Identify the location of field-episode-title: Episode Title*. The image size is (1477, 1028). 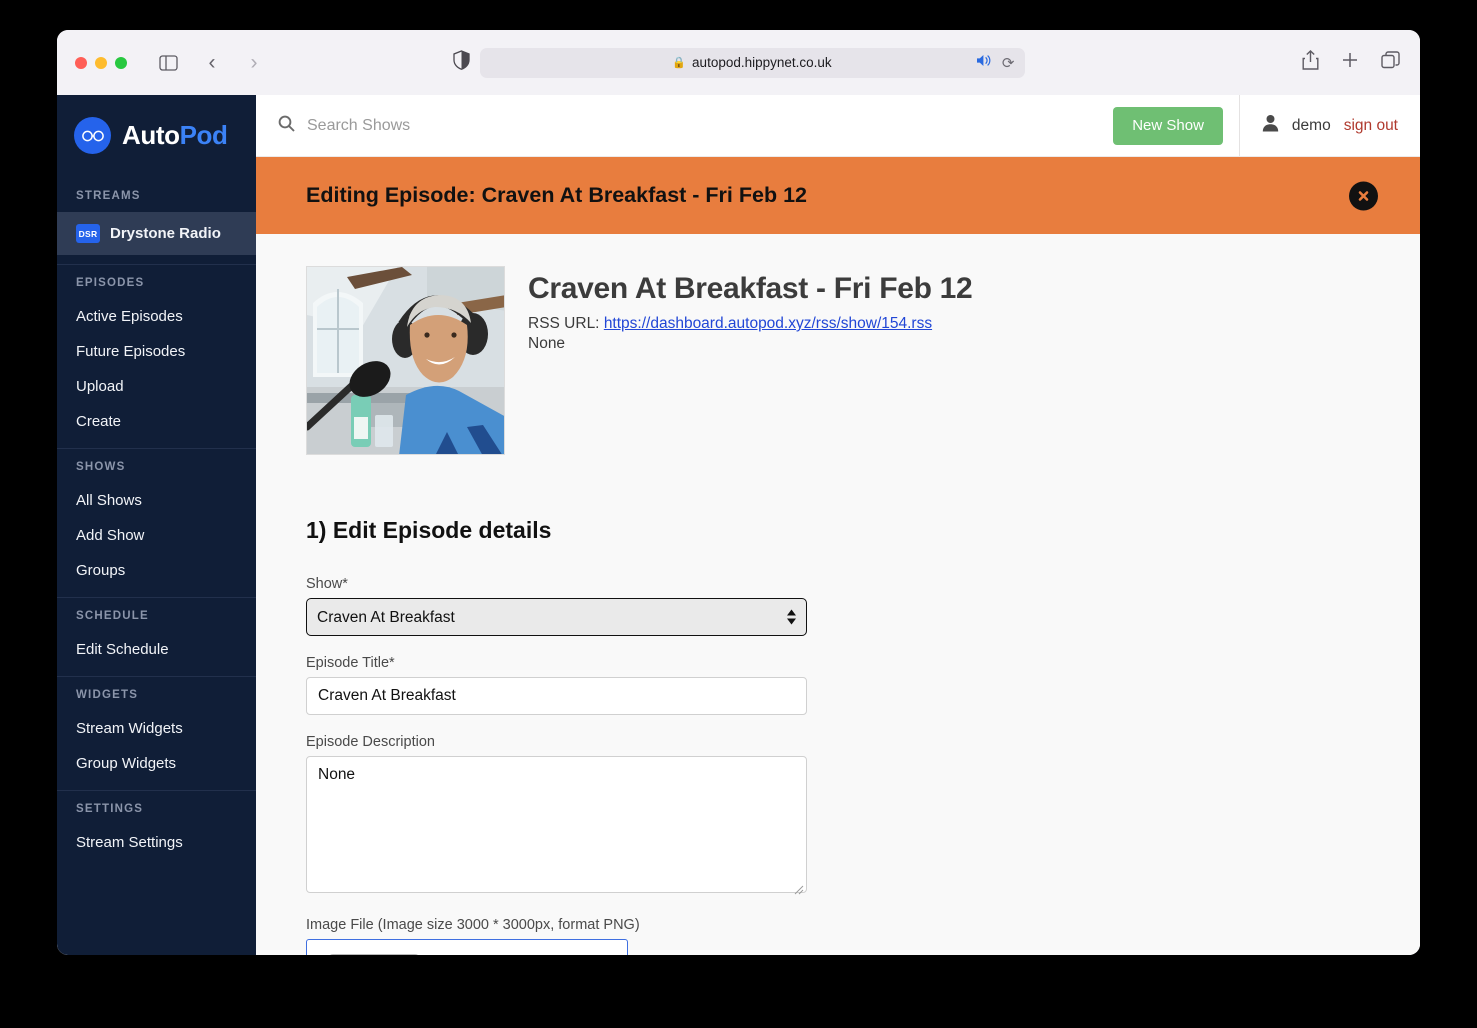
(556, 685).